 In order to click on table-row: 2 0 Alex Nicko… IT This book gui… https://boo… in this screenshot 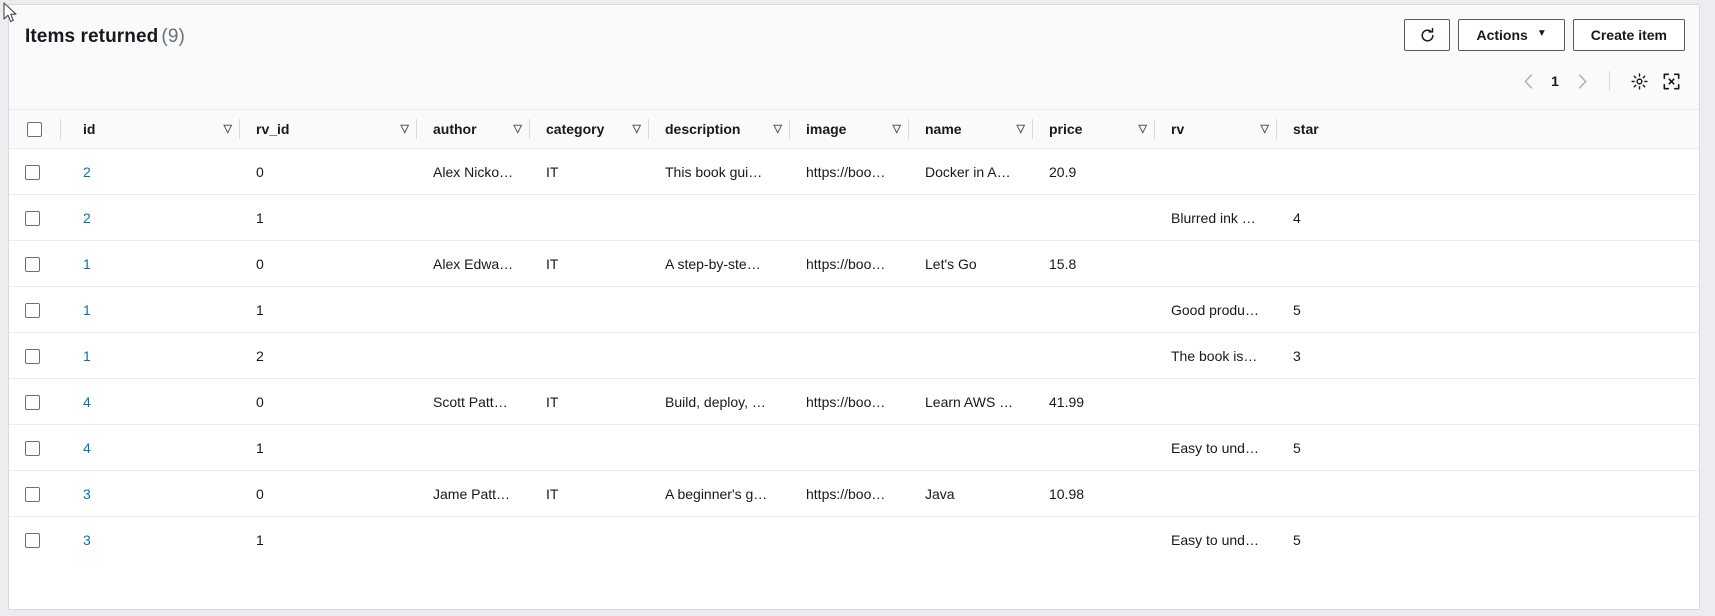, I will do `click(854, 171)`.